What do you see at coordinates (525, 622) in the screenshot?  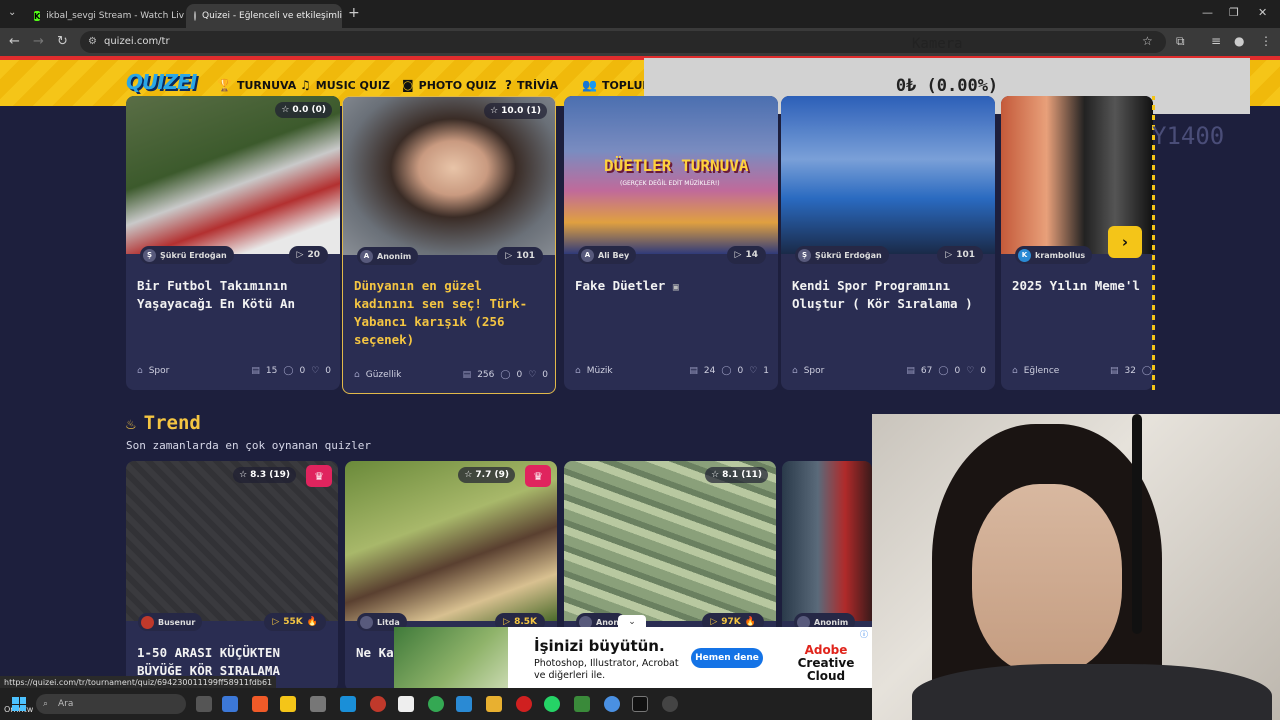 I see `plays-count: 8.5K` at bounding box center [525, 622].